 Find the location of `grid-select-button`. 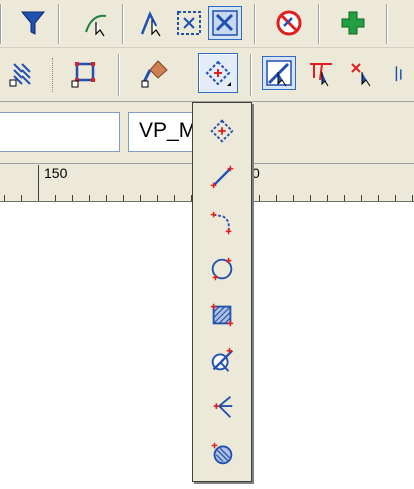

grid-select-button is located at coordinates (189, 23).